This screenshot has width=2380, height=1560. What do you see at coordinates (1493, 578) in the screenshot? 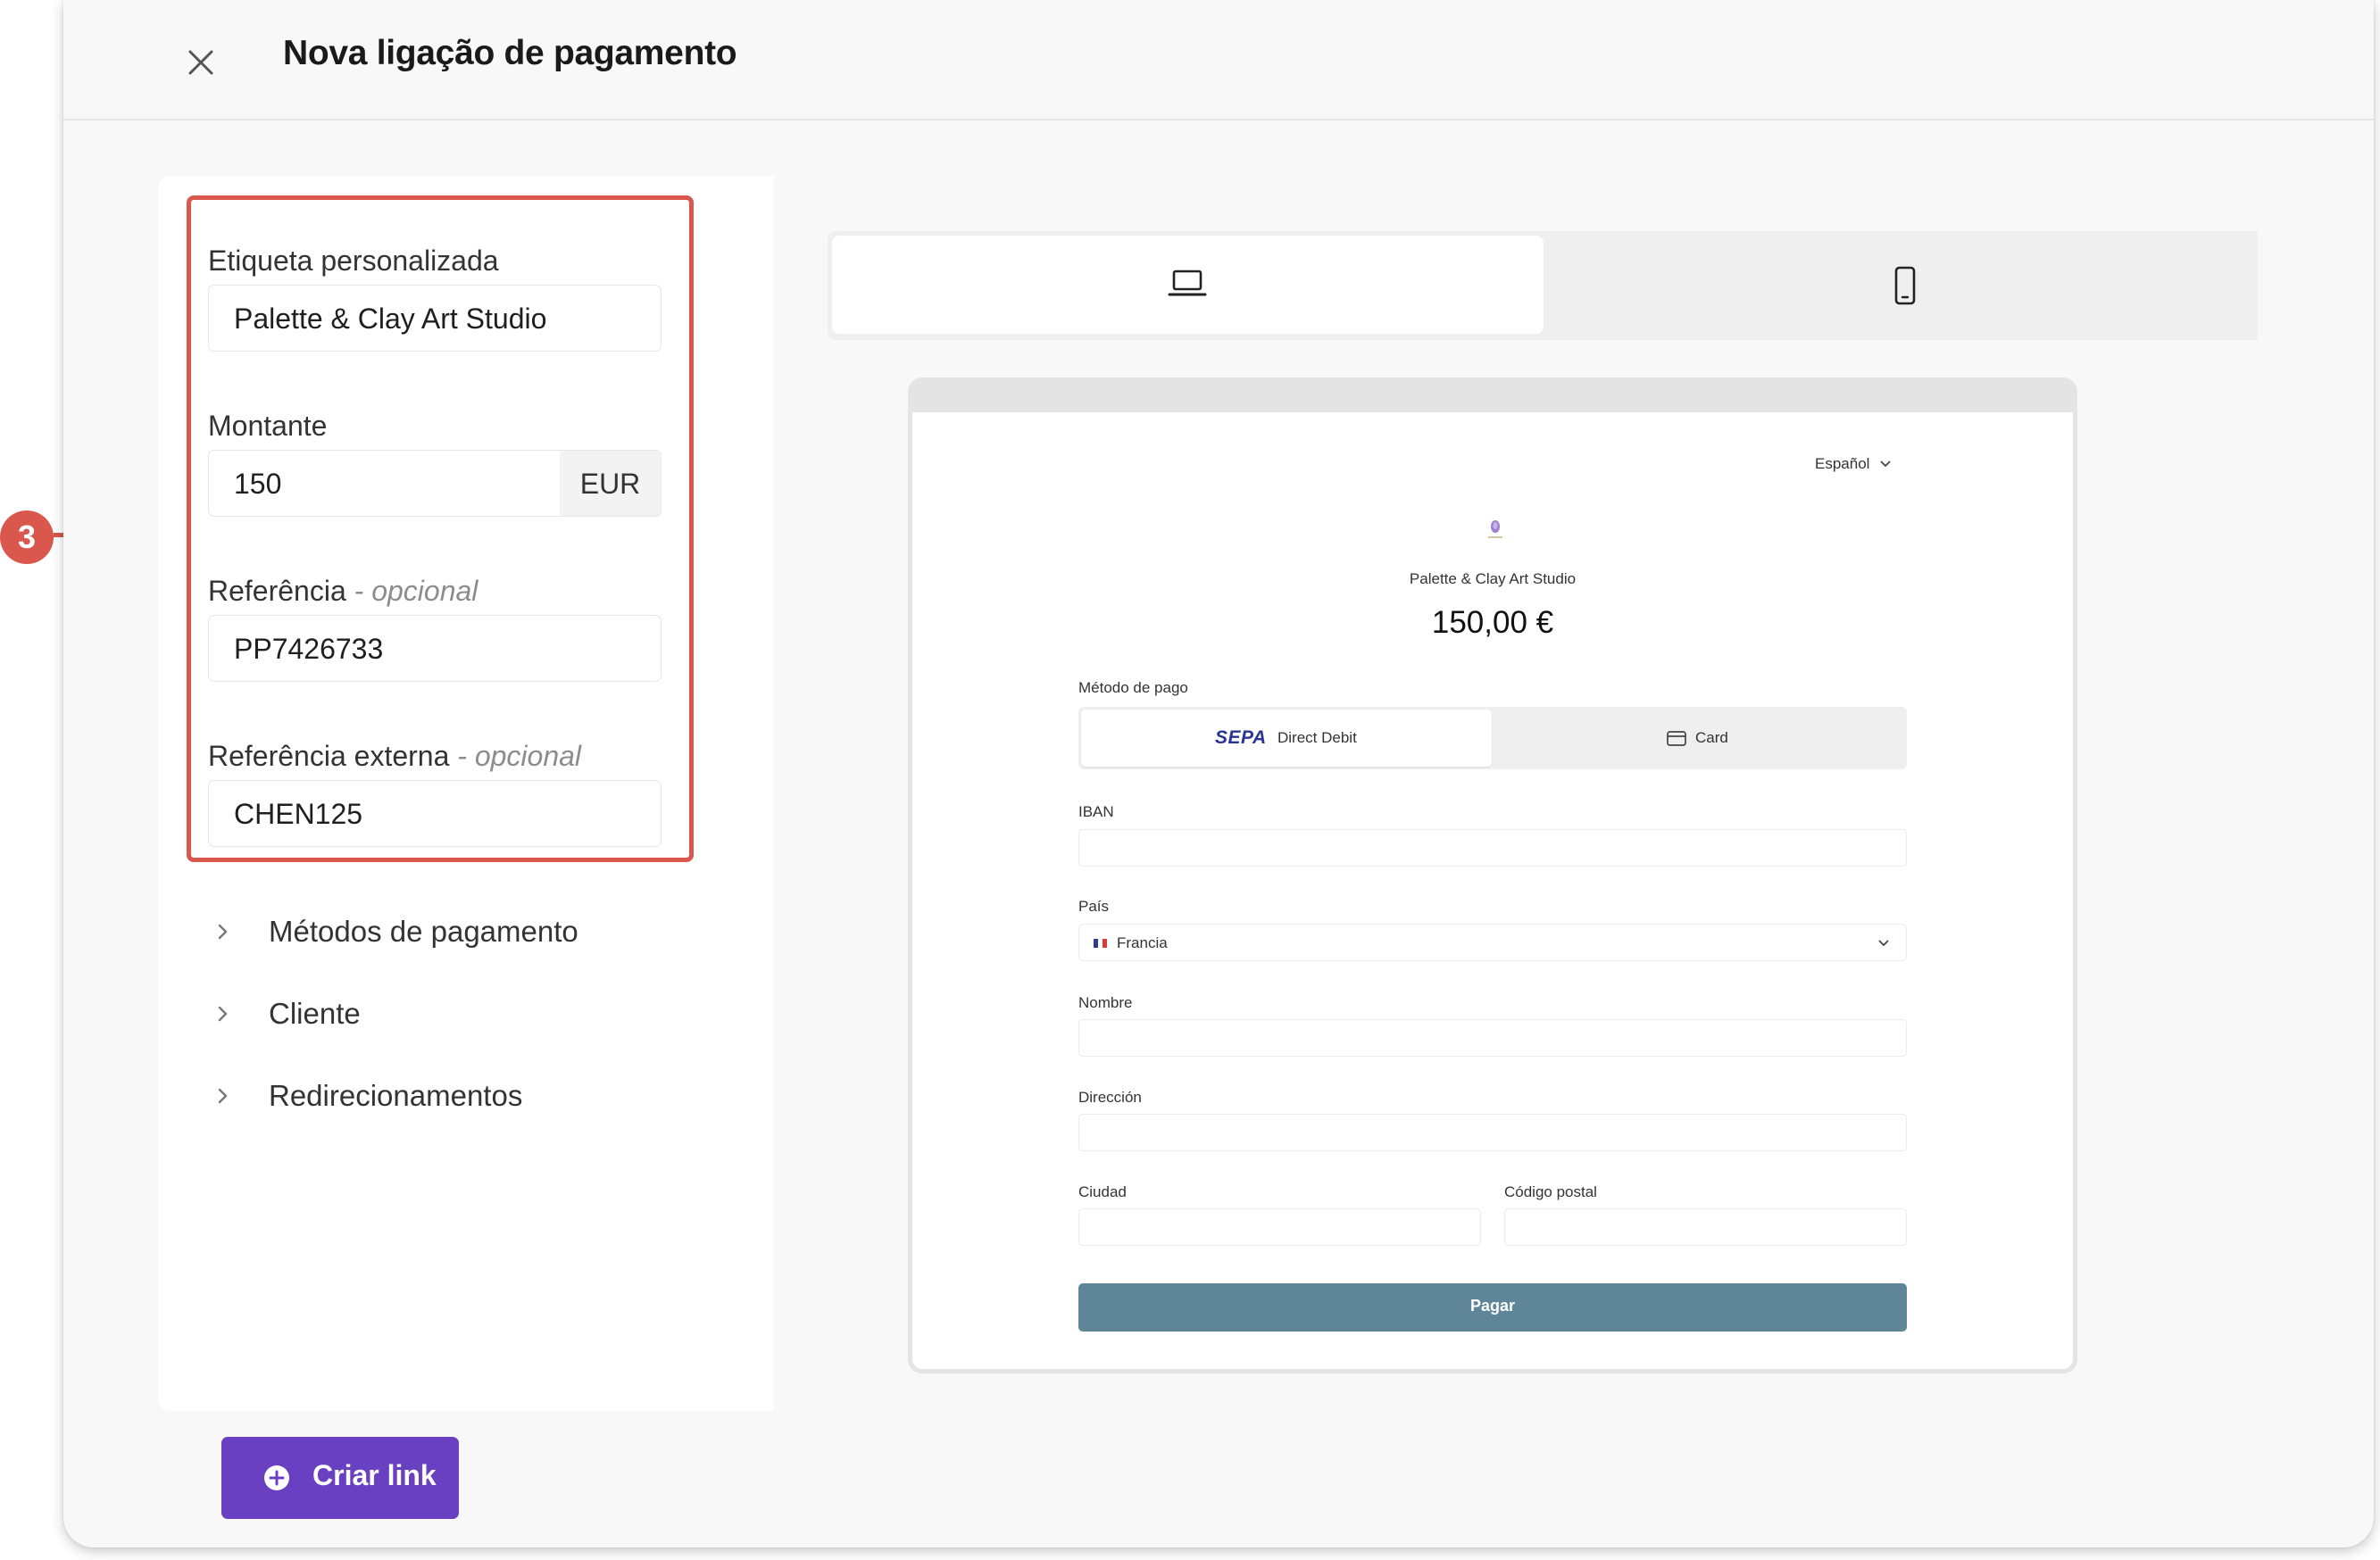
I see `merchant-name: Palette & Clay Art Studio` at bounding box center [1493, 578].